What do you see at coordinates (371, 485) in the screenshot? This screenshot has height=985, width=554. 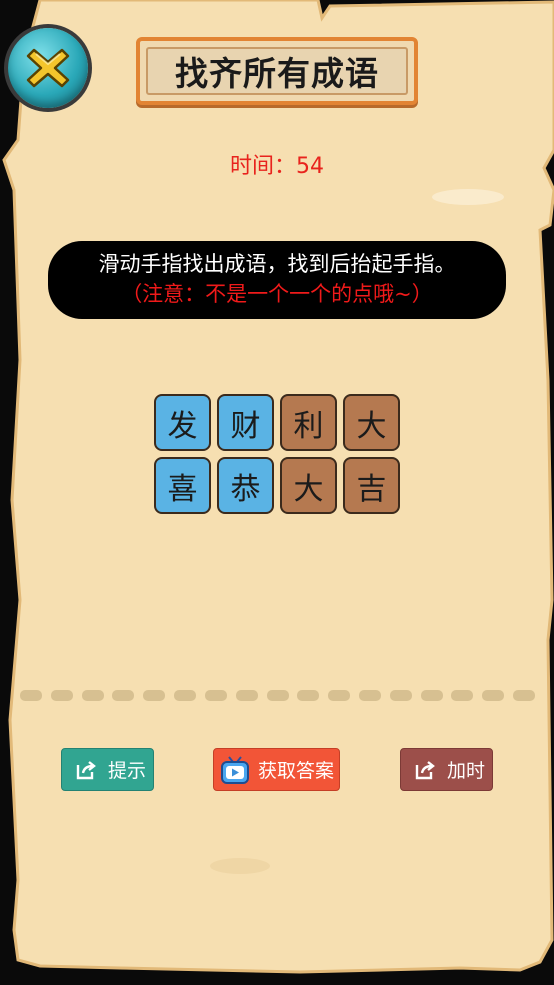 I see `char-tile: 吉` at bounding box center [371, 485].